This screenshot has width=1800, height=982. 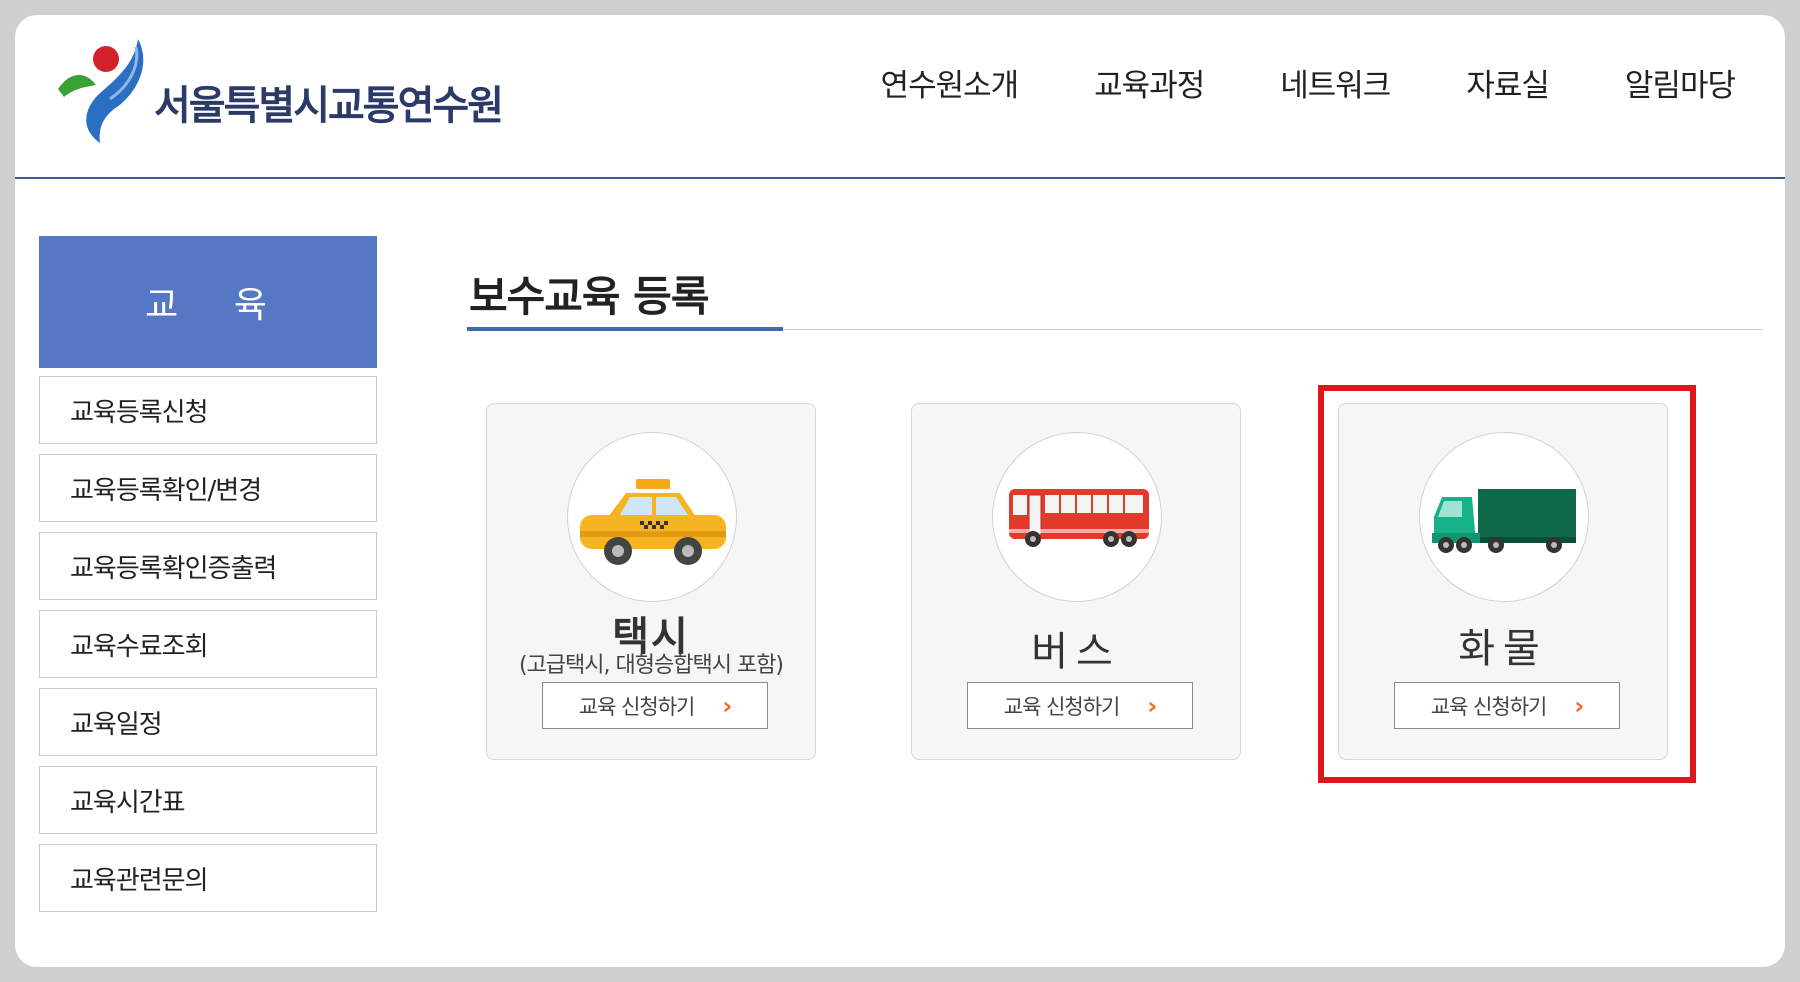 I want to click on nav-notices: 알림마당, so click(x=1686, y=82).